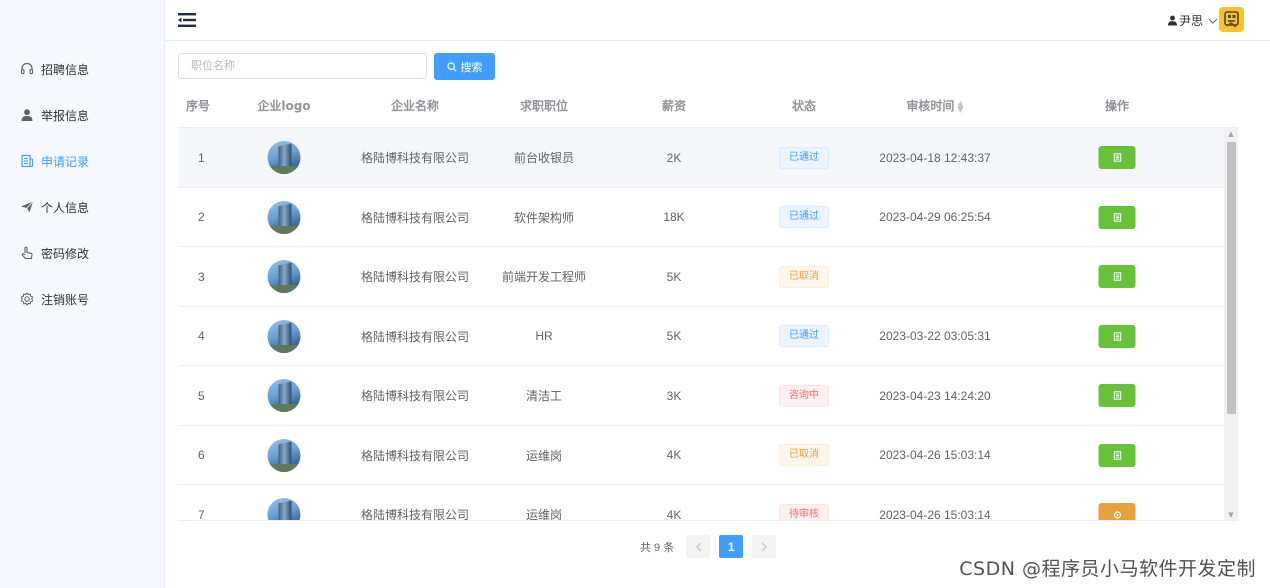 The width and height of the screenshot is (1270, 588). What do you see at coordinates (935, 455) in the screenshot?
I see `cell-review-time: 2023-04-26 15:03:14` at bounding box center [935, 455].